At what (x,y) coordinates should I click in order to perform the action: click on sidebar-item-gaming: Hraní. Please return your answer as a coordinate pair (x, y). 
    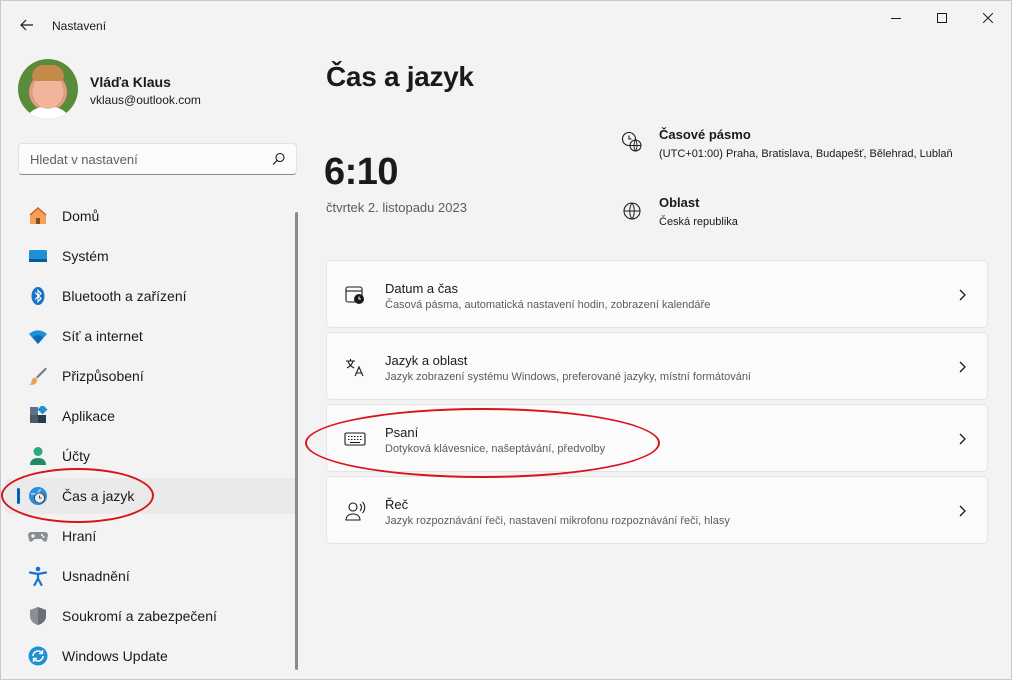
    Looking at the image, I should click on (151, 536).